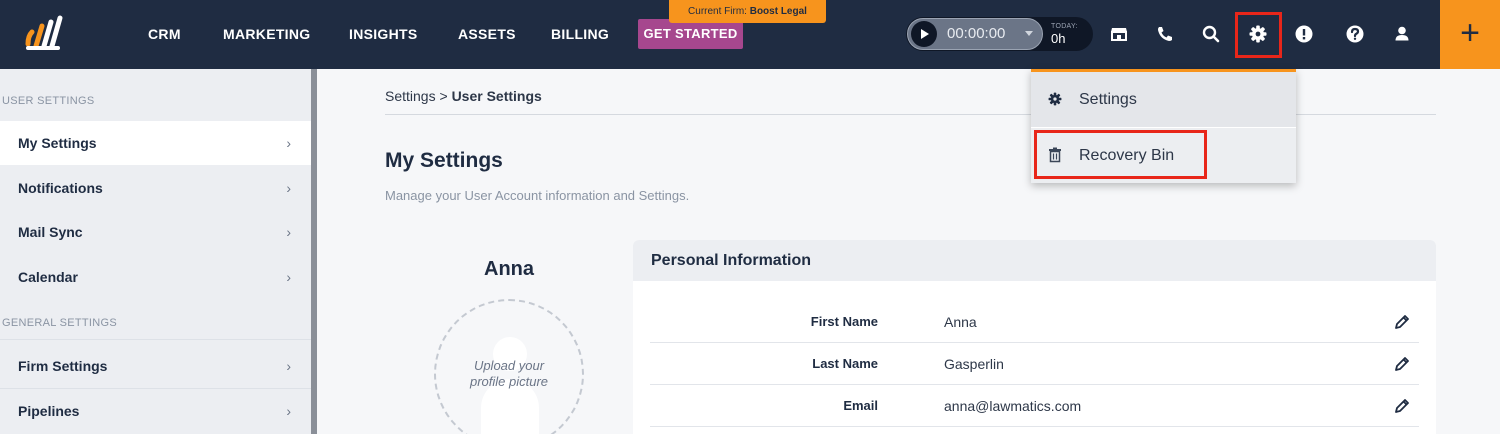 The width and height of the screenshot is (1500, 434). I want to click on current-firm-badge: Current Firm: Boost Legal, so click(747, 11).